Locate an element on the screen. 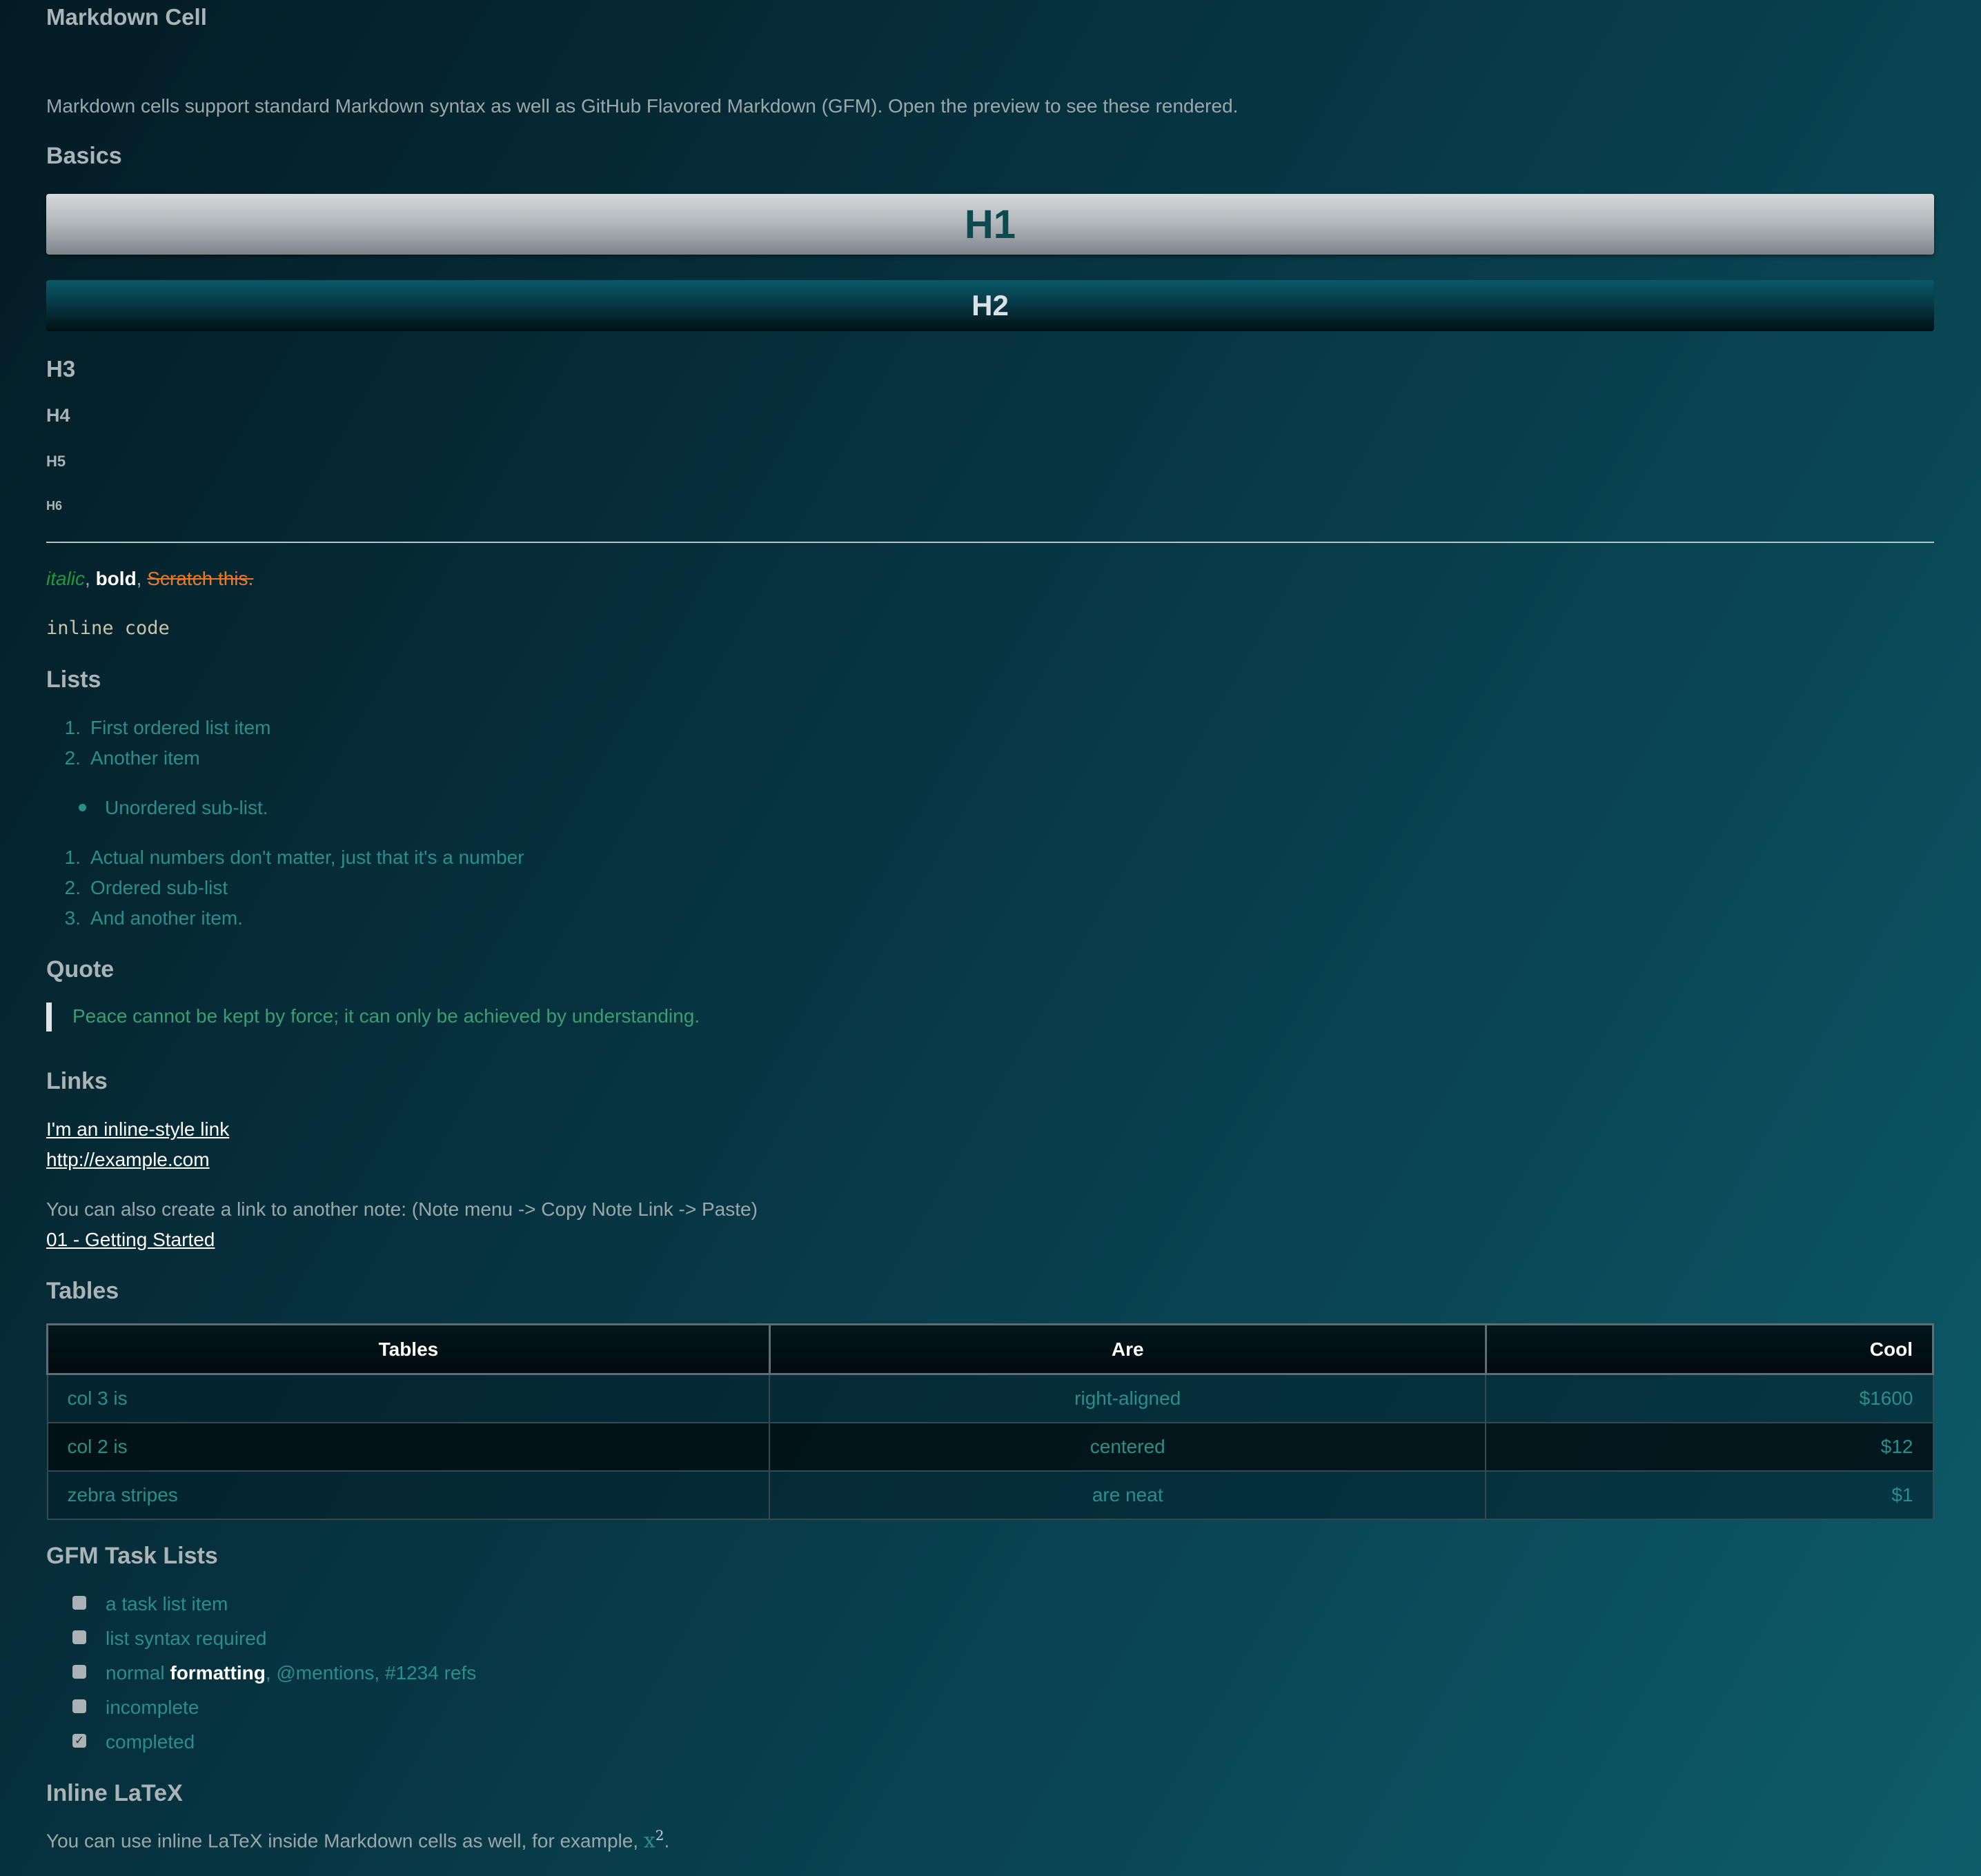  table-header-cell: Are is located at coordinates (1127, 1349).